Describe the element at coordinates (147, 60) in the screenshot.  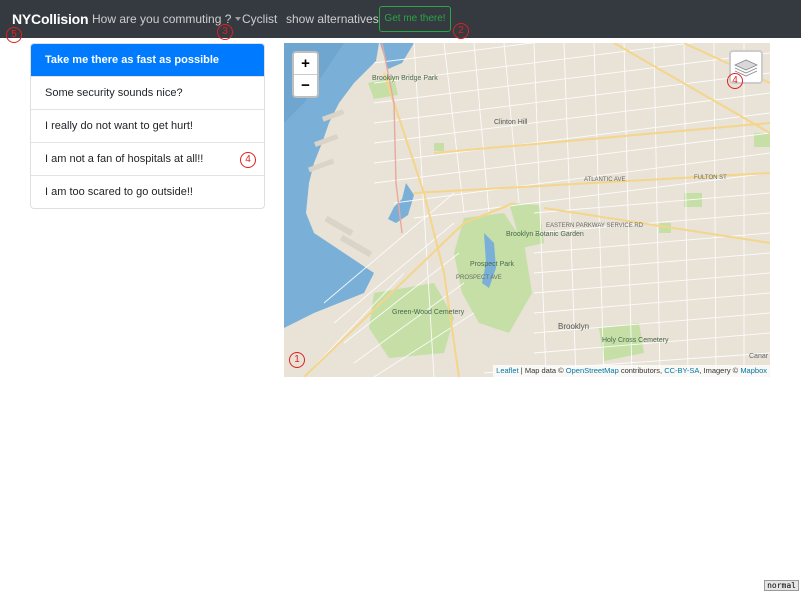
I see `route-option-fastest: Take me there as fast as possible` at that location.